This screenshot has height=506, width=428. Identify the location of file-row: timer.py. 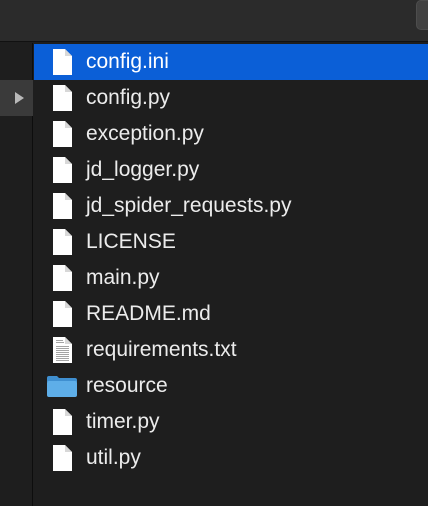
(231, 422).